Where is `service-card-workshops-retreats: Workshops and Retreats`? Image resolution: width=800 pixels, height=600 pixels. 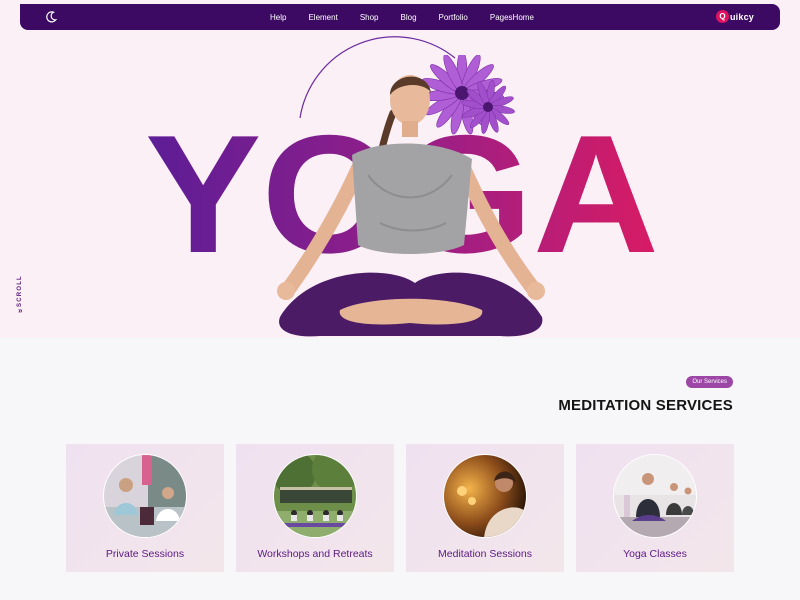 service-card-workshops-retreats: Workshops and Retreats is located at coordinates (315, 508).